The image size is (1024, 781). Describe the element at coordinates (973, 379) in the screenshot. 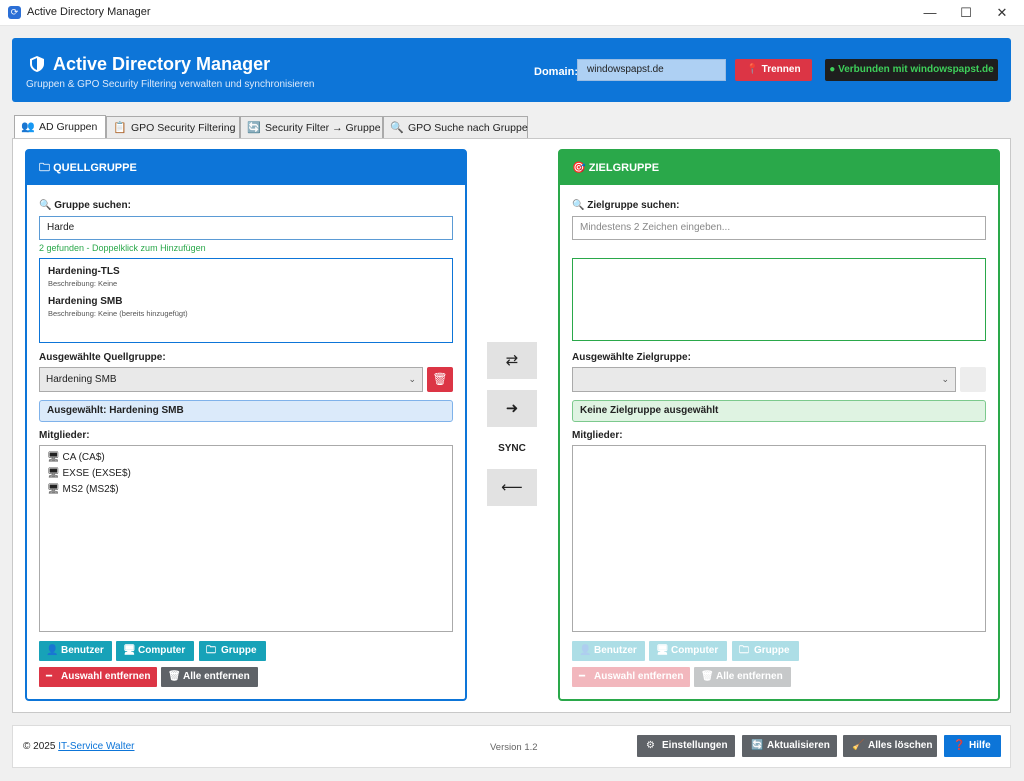

I see `delete-target-button` at that location.